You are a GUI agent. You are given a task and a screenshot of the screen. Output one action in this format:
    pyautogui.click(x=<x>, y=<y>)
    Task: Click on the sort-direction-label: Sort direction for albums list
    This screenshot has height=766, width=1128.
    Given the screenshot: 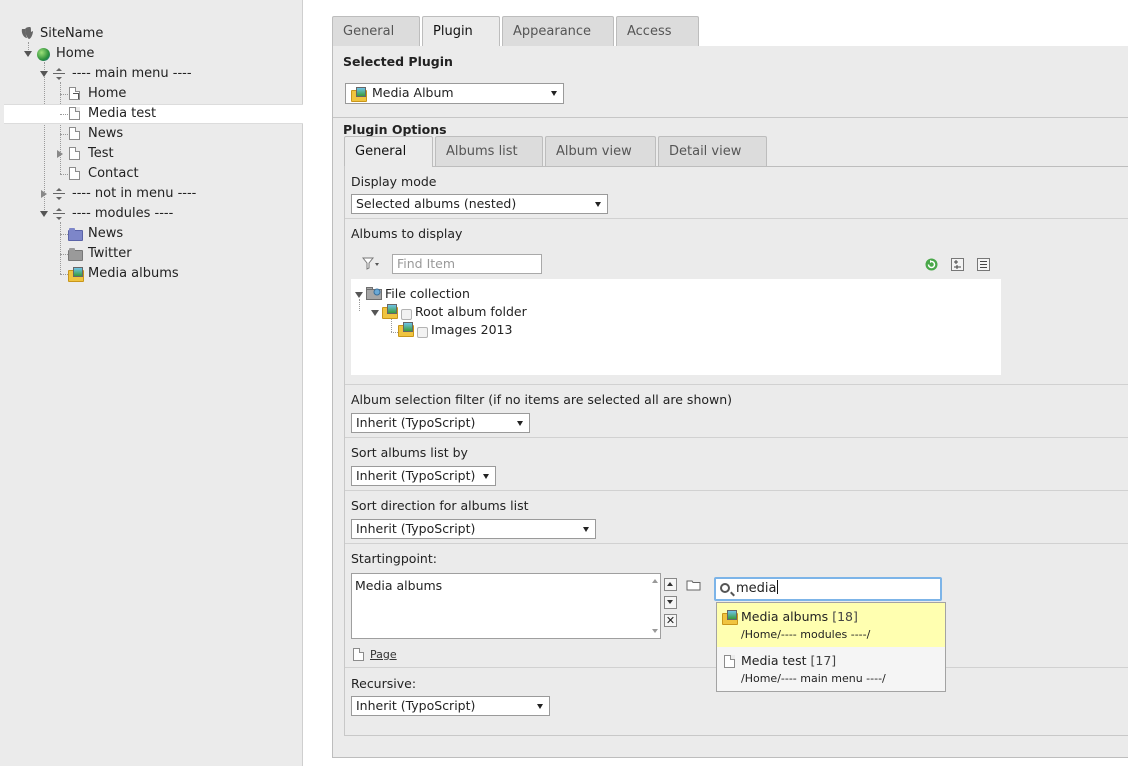 What is the action you would take?
    pyautogui.click(x=440, y=505)
    